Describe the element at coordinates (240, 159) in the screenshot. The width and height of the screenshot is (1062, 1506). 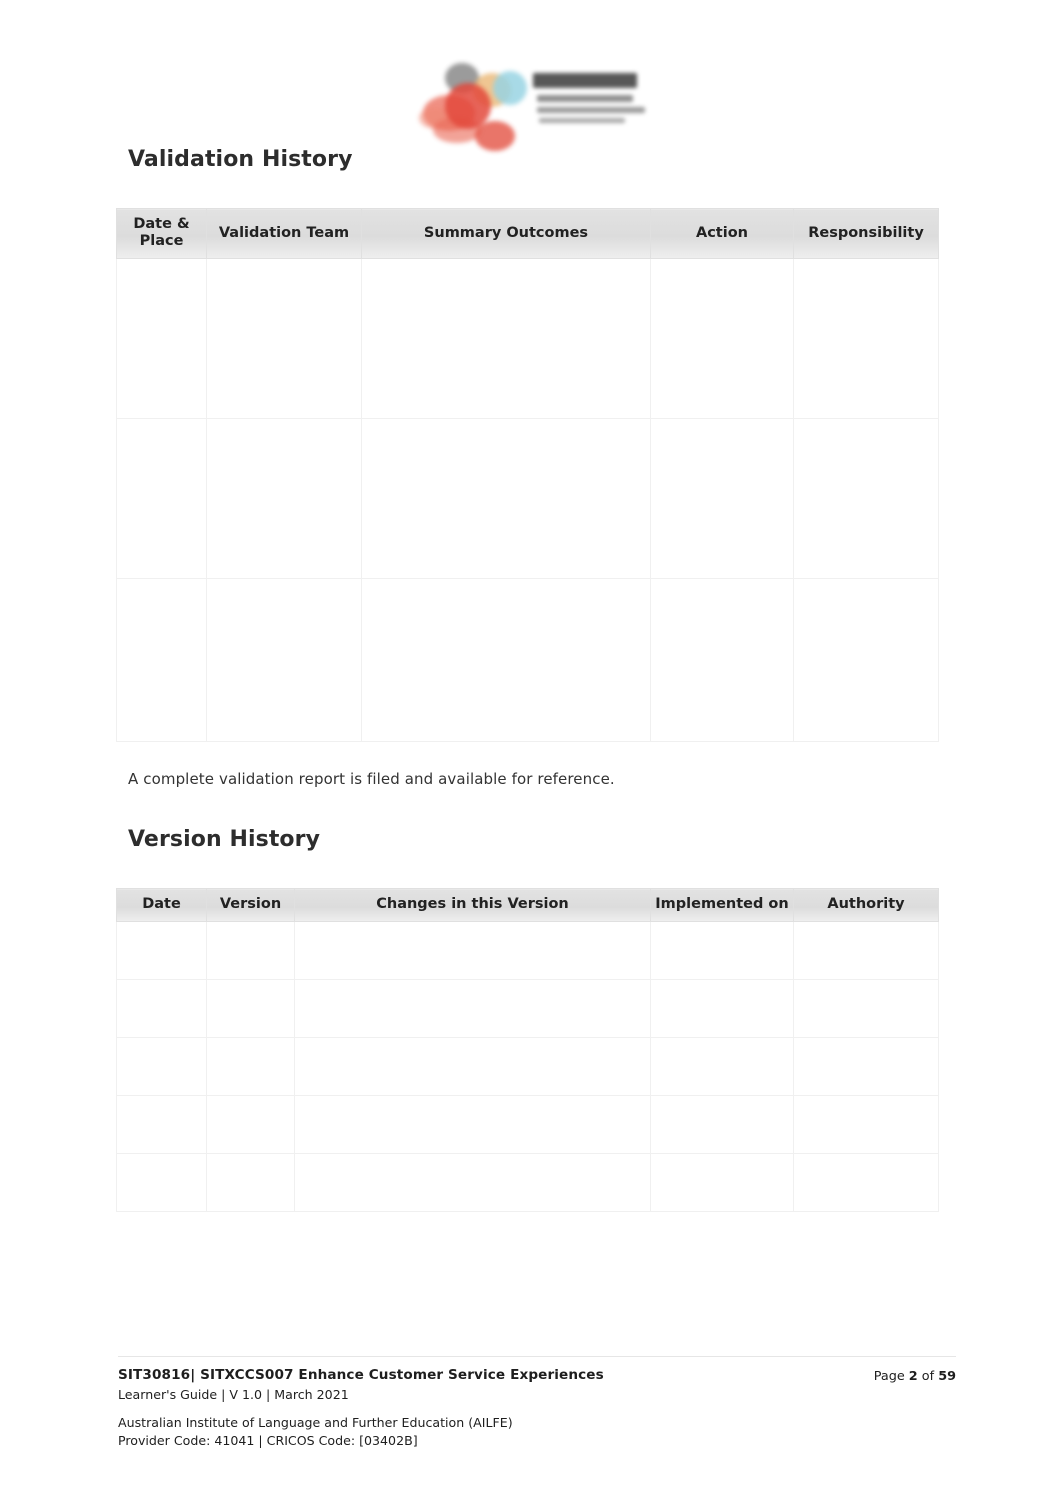
I see `validation-history-heading: Validation History` at that location.